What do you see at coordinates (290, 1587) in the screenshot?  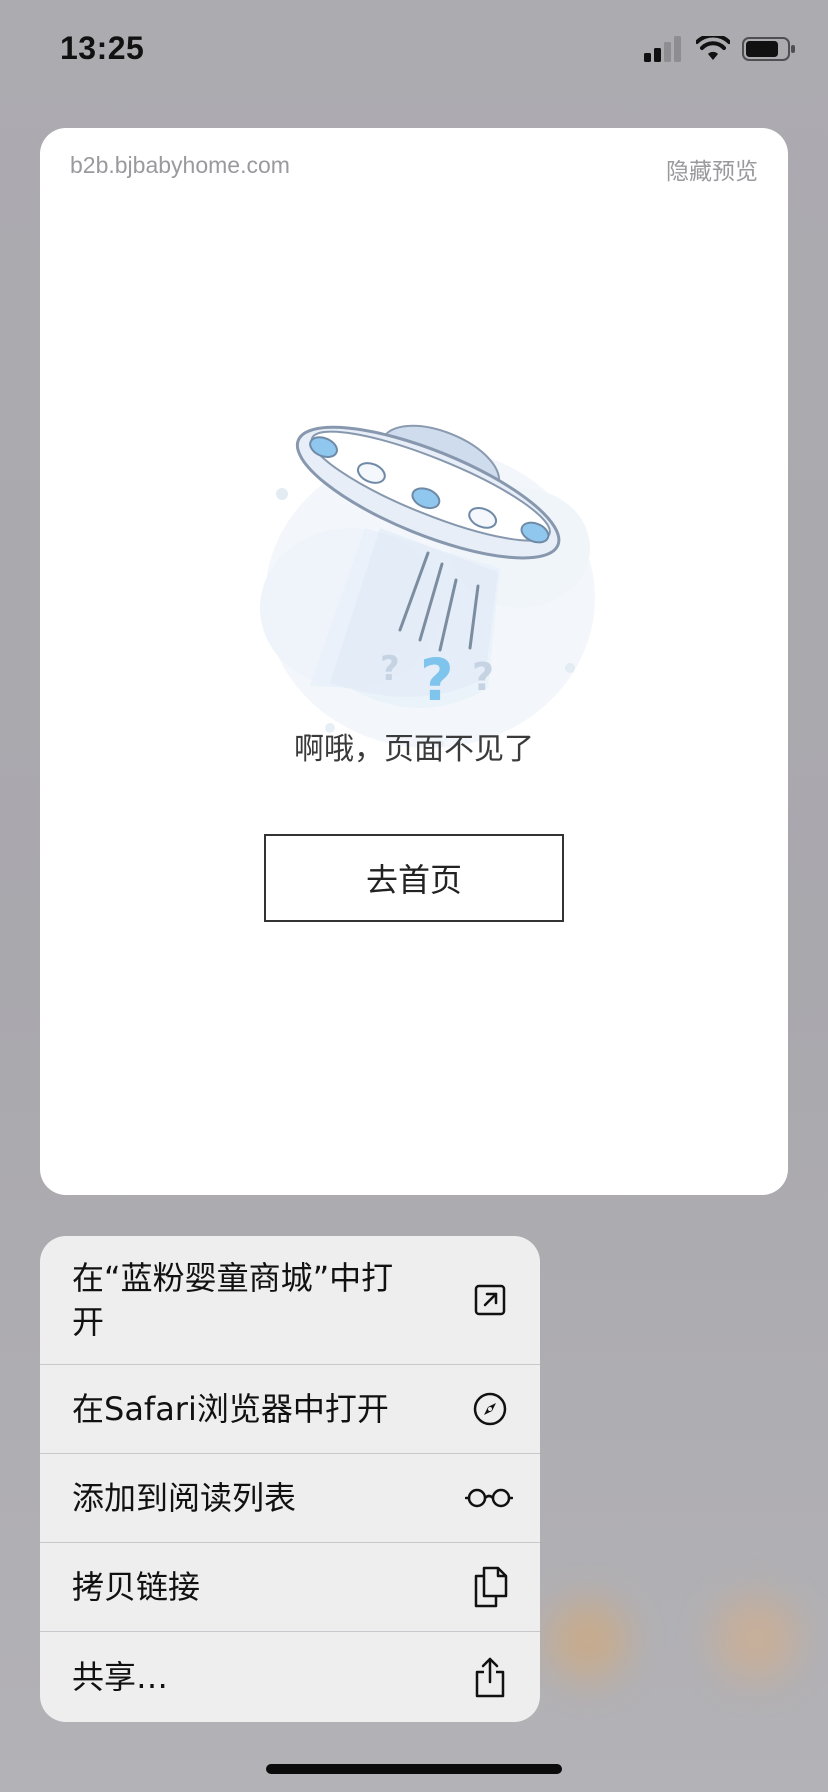 I see `menu-item-copy-link: 拷贝链接` at bounding box center [290, 1587].